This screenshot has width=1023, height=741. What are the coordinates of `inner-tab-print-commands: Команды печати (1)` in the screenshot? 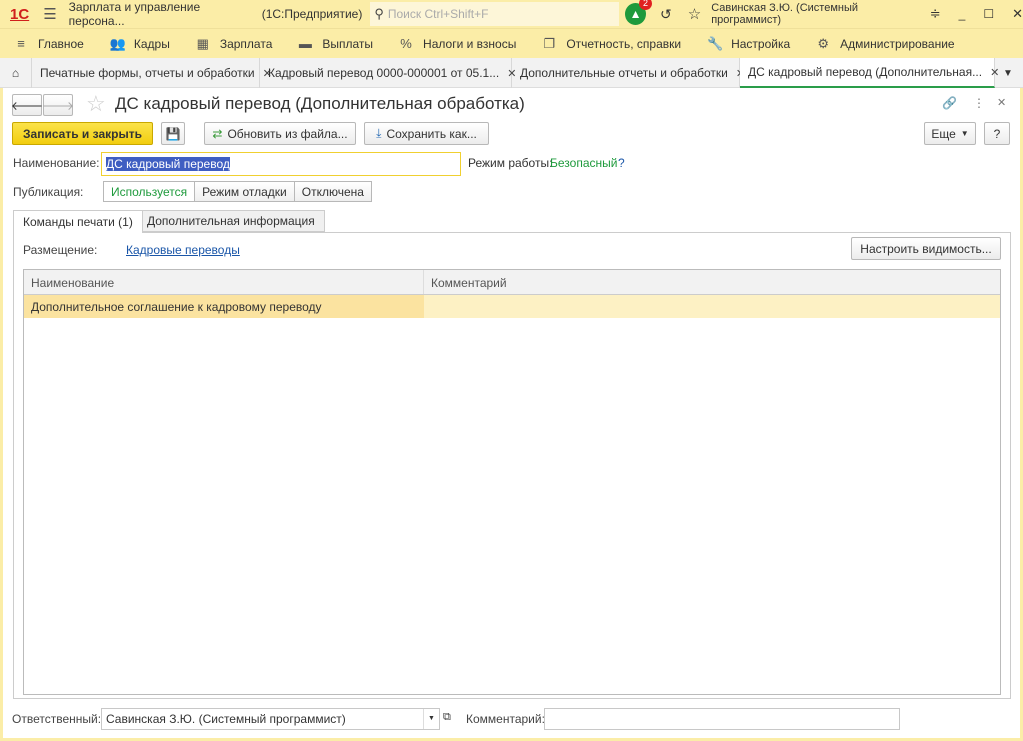 It's located at (78, 221).